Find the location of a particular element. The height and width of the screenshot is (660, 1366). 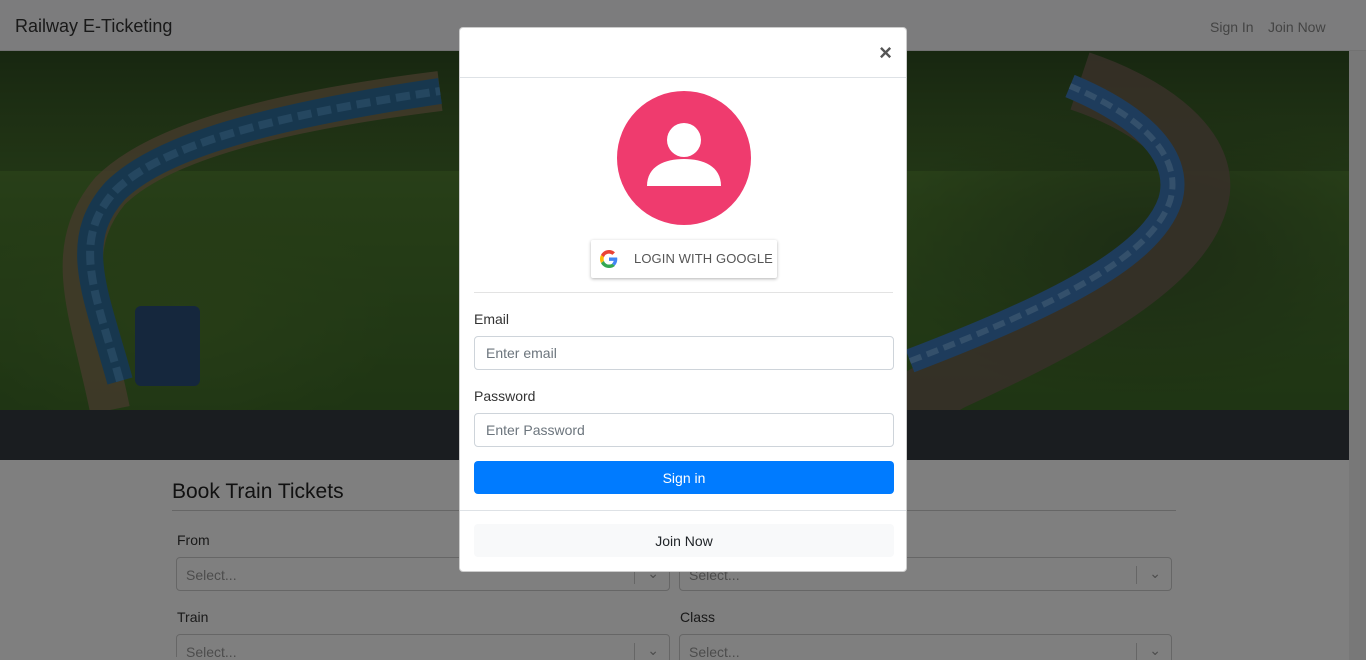

user-icon is located at coordinates (684, 154).